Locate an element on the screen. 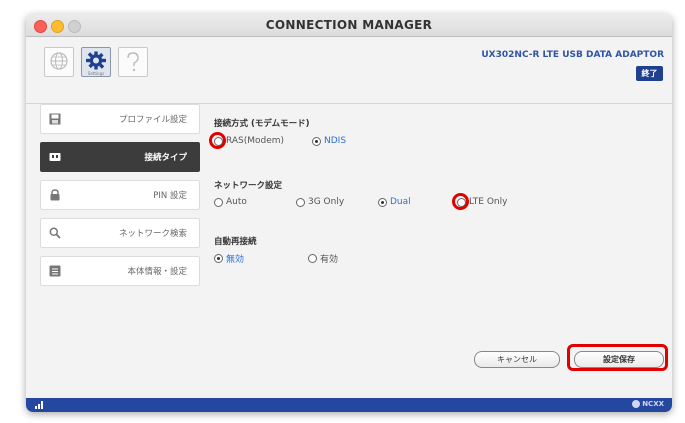 The height and width of the screenshot is (423, 685). sidebar-item-profile: プロファイル設定 is located at coordinates (120, 119).